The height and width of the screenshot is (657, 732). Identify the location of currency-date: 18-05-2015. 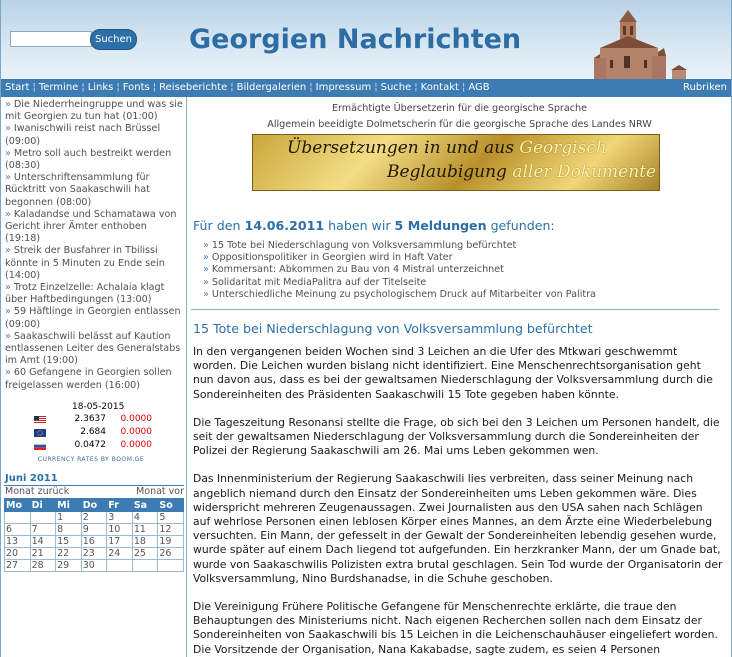
(98, 407).